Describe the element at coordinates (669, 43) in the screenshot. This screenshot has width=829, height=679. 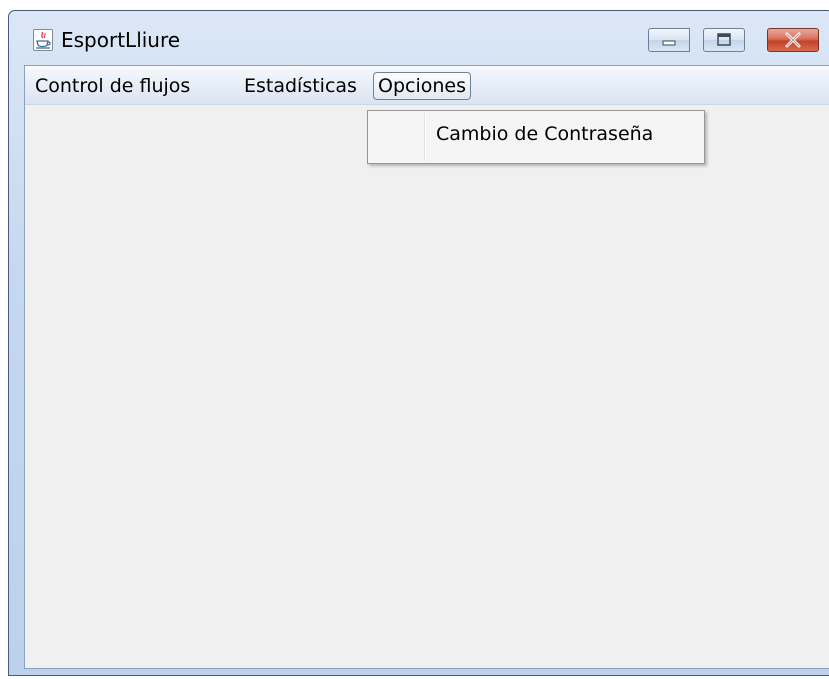
I see `minimize-icon` at that location.